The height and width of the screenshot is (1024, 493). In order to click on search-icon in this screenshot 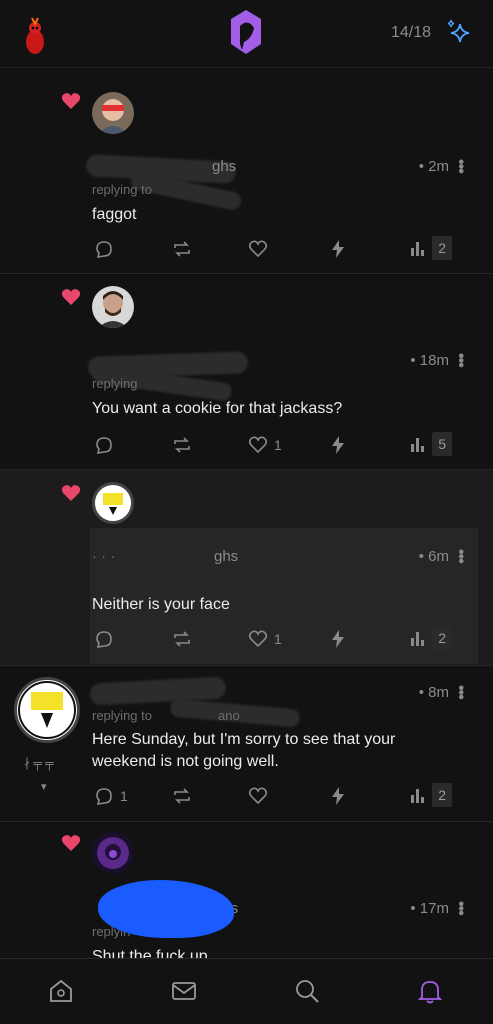, I will do `click(308, 992)`.